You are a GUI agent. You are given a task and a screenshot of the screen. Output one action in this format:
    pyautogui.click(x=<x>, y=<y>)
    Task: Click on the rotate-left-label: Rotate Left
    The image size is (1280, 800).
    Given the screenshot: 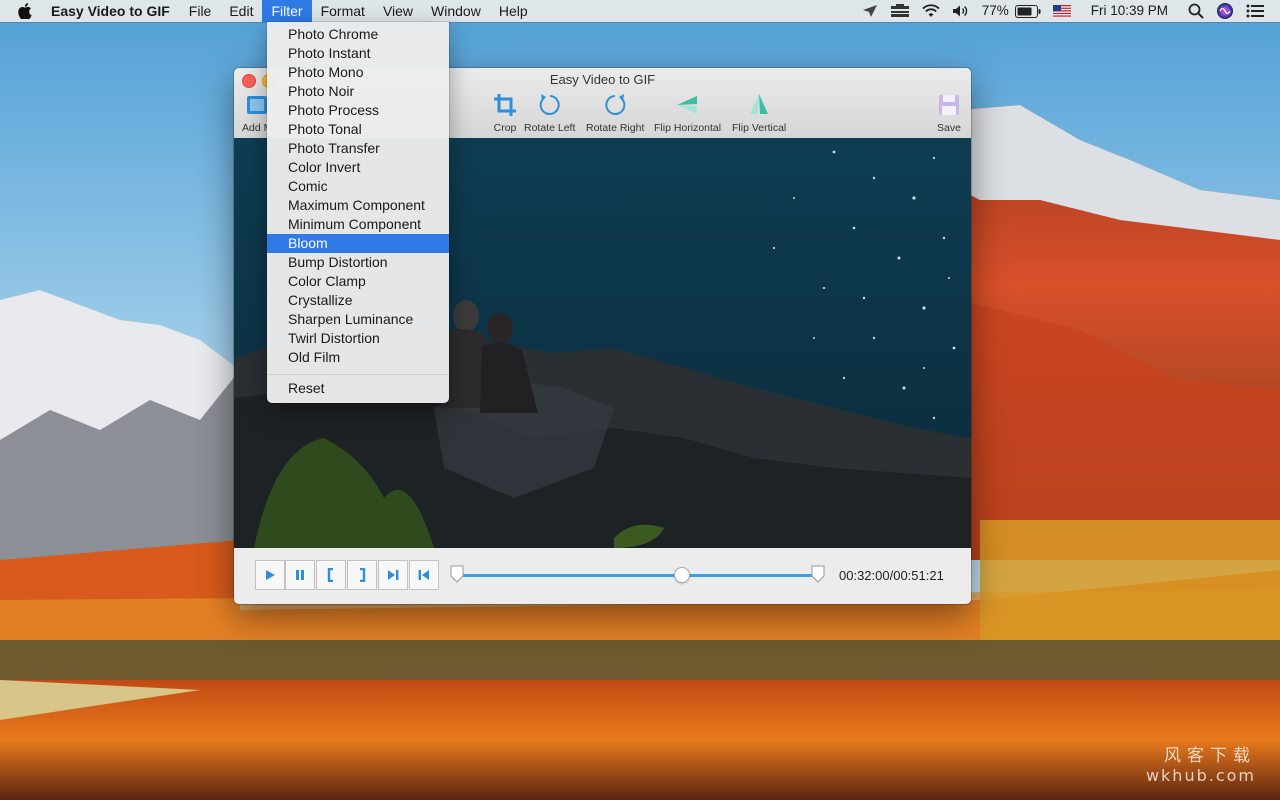 What is the action you would take?
    pyautogui.click(x=550, y=128)
    